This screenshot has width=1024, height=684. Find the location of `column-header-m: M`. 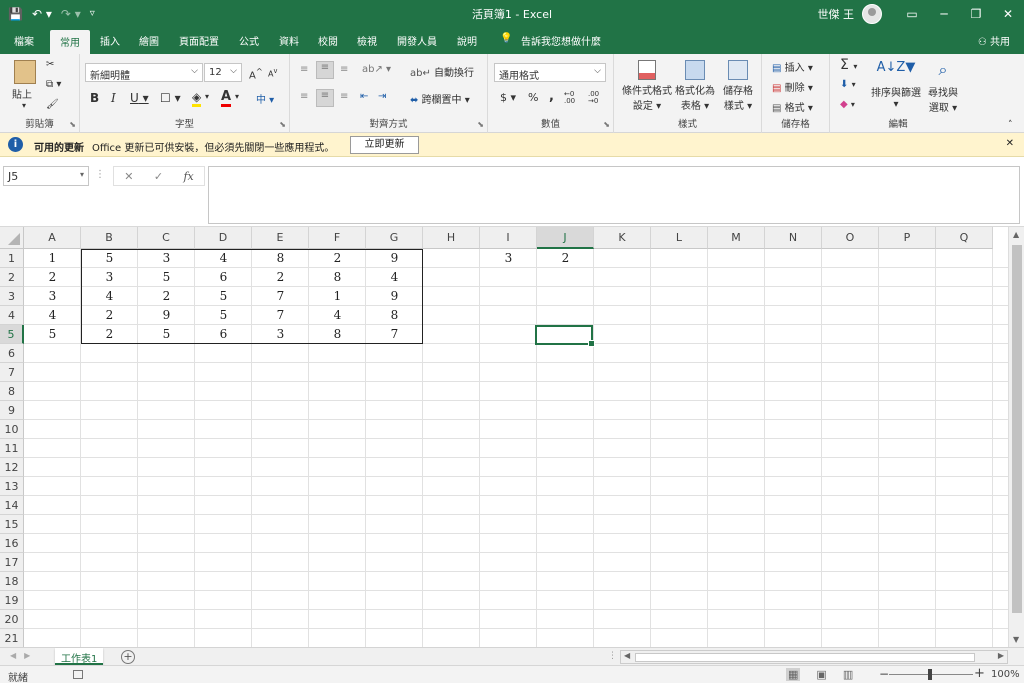

column-header-m: M is located at coordinates (736, 238).